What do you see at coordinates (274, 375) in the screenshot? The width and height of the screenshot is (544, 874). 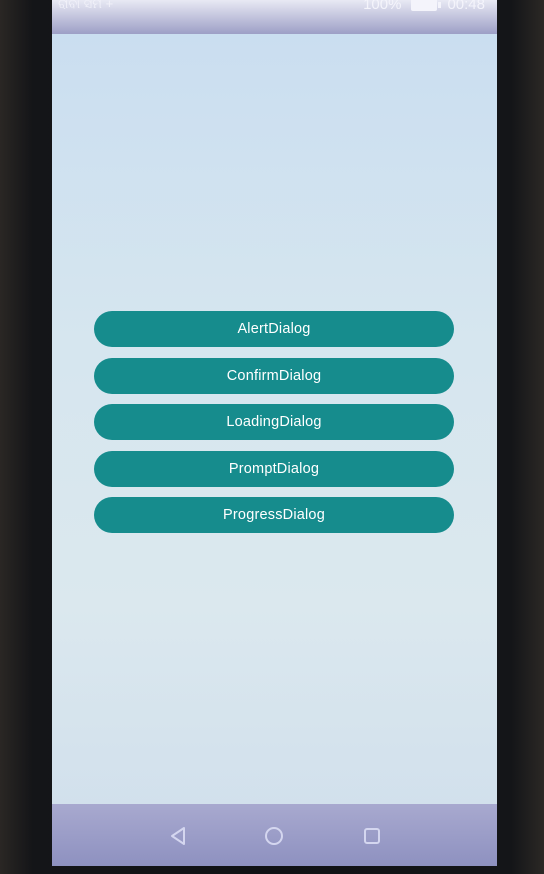 I see `confirm-dialog-button: ConfirmDialog` at bounding box center [274, 375].